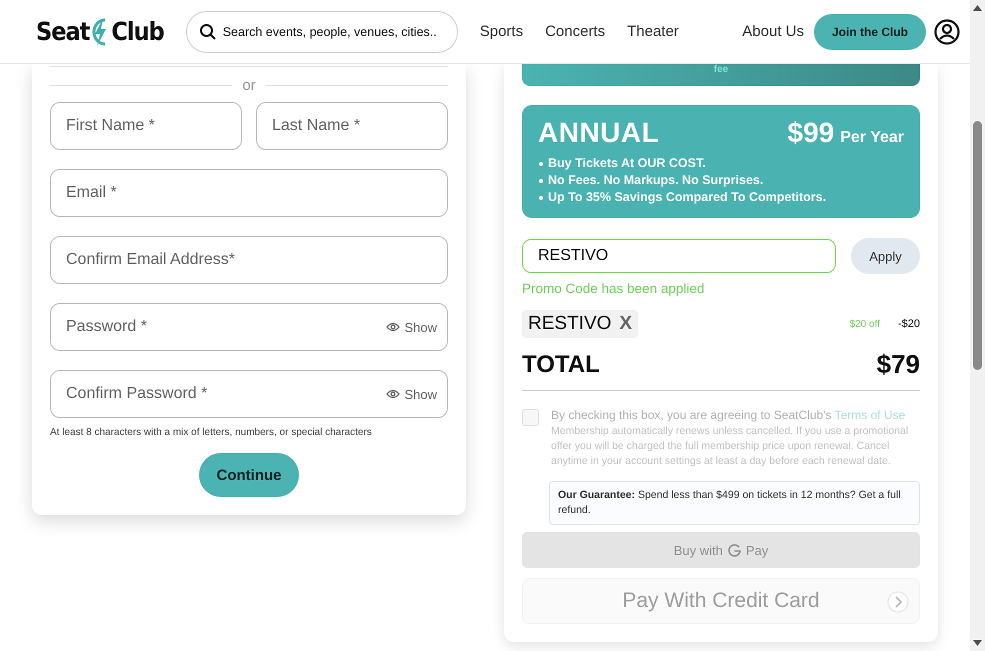 The height and width of the screenshot is (651, 985). I want to click on promo-code: RESTIVO, so click(570, 324).